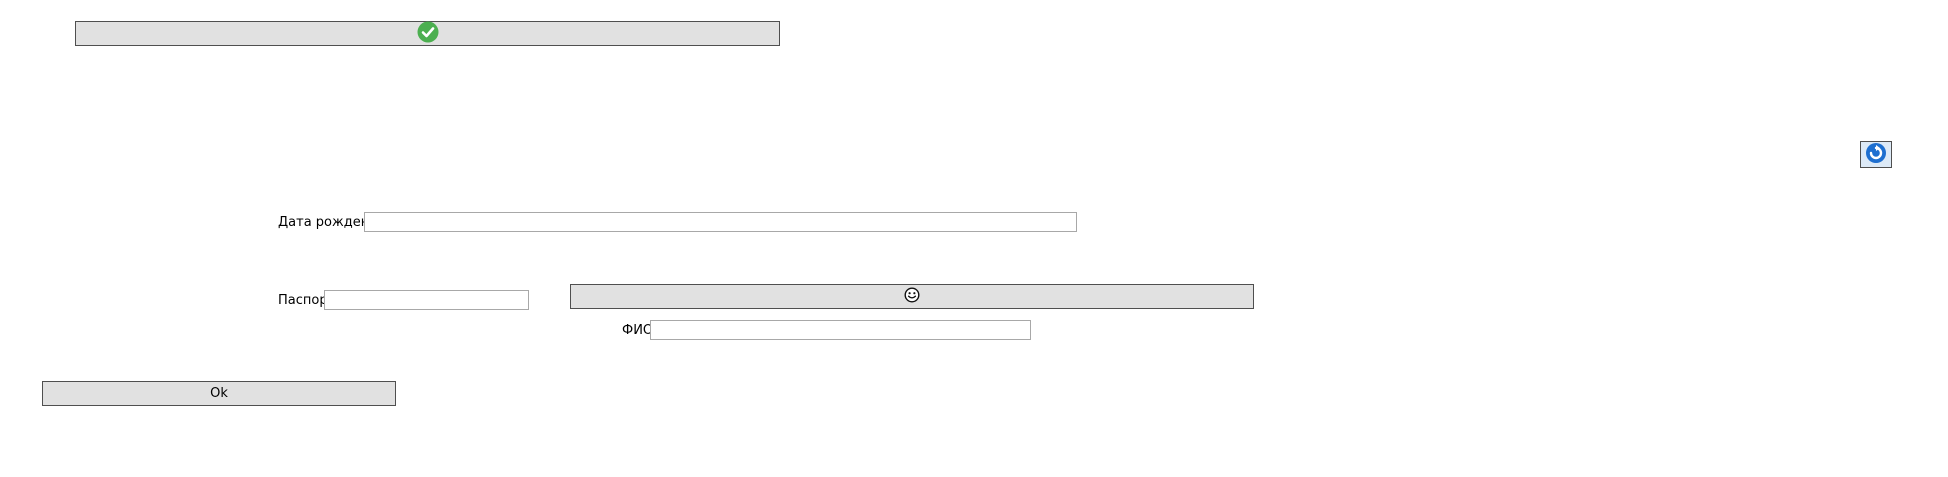 This screenshot has height=477, width=1948. What do you see at coordinates (840, 330) in the screenshot?
I see `full-name-input` at bounding box center [840, 330].